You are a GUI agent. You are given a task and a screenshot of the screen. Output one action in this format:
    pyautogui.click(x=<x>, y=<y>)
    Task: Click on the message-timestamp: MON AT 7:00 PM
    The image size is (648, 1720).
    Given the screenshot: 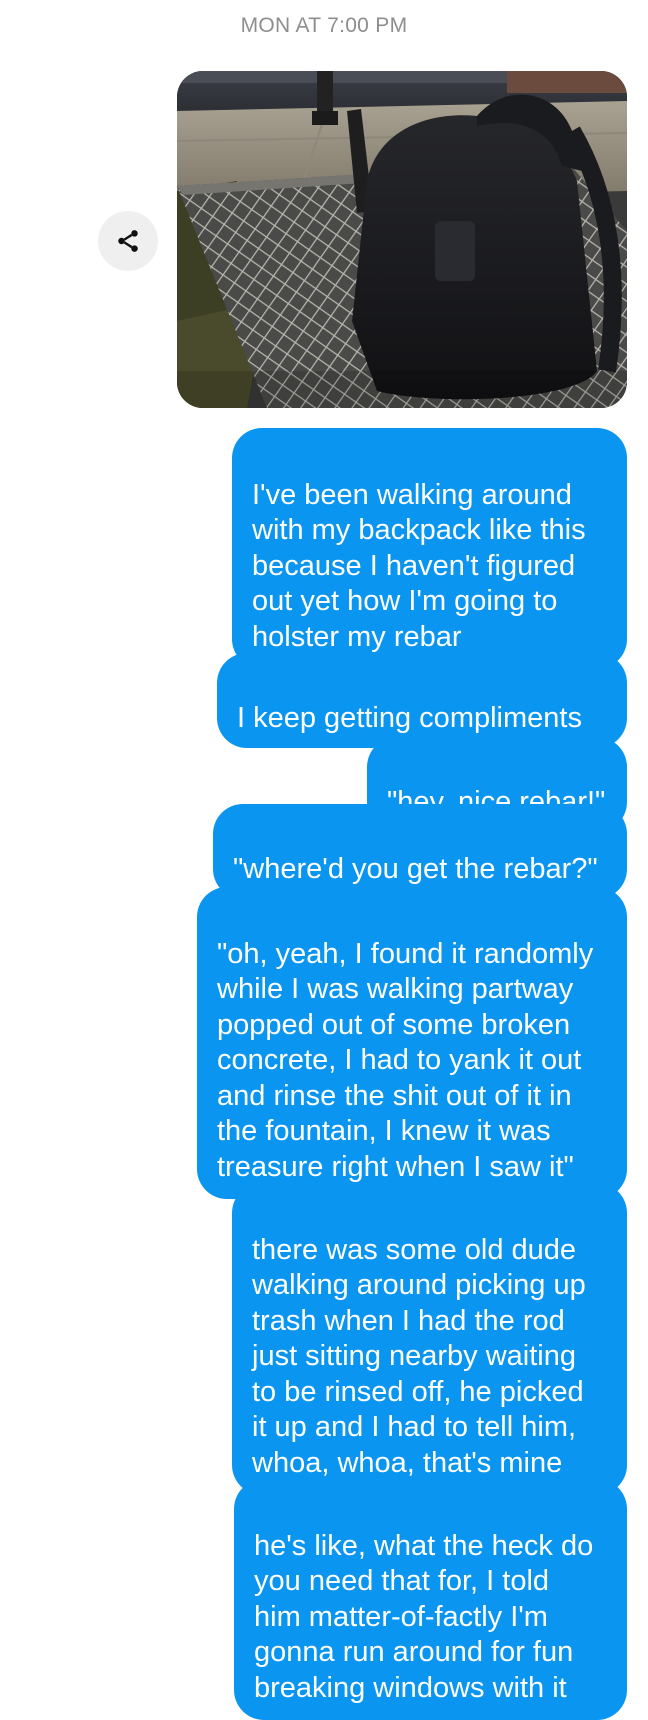 What is the action you would take?
    pyautogui.click(x=324, y=25)
    